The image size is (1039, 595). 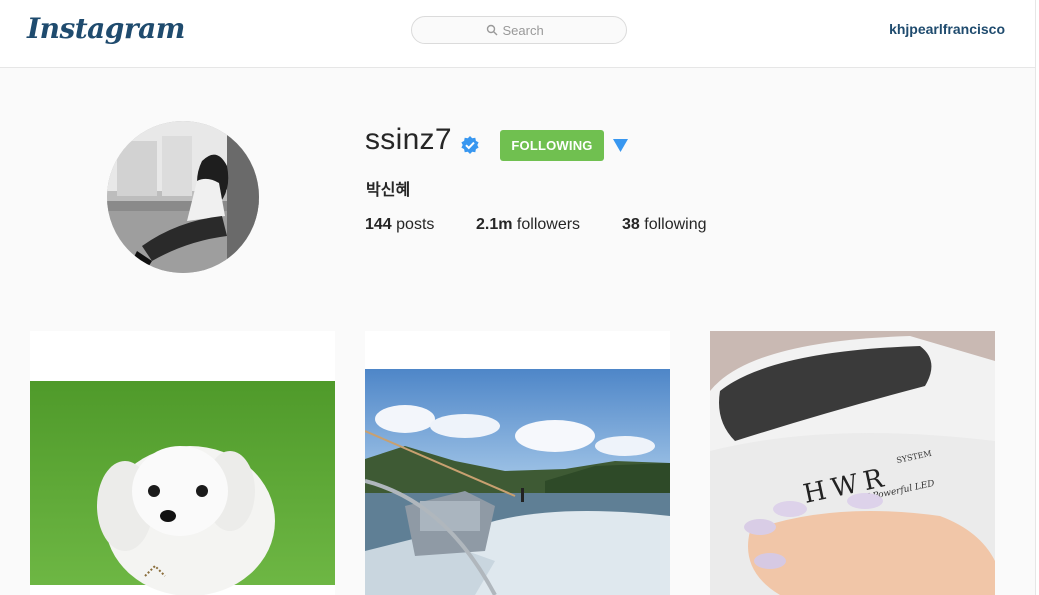 What do you see at coordinates (552, 145) in the screenshot?
I see `following-button: FOLLOWING` at bounding box center [552, 145].